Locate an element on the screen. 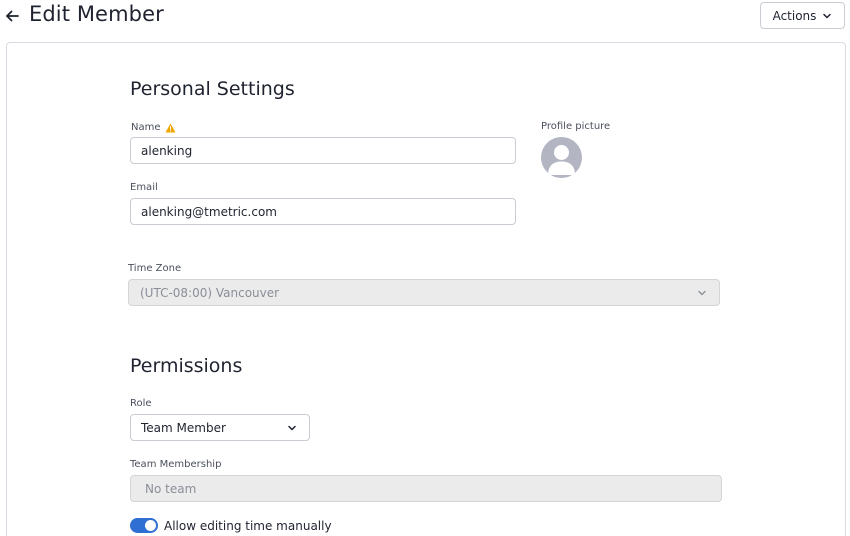  timezone-label: Time Zone is located at coordinates (155, 268).